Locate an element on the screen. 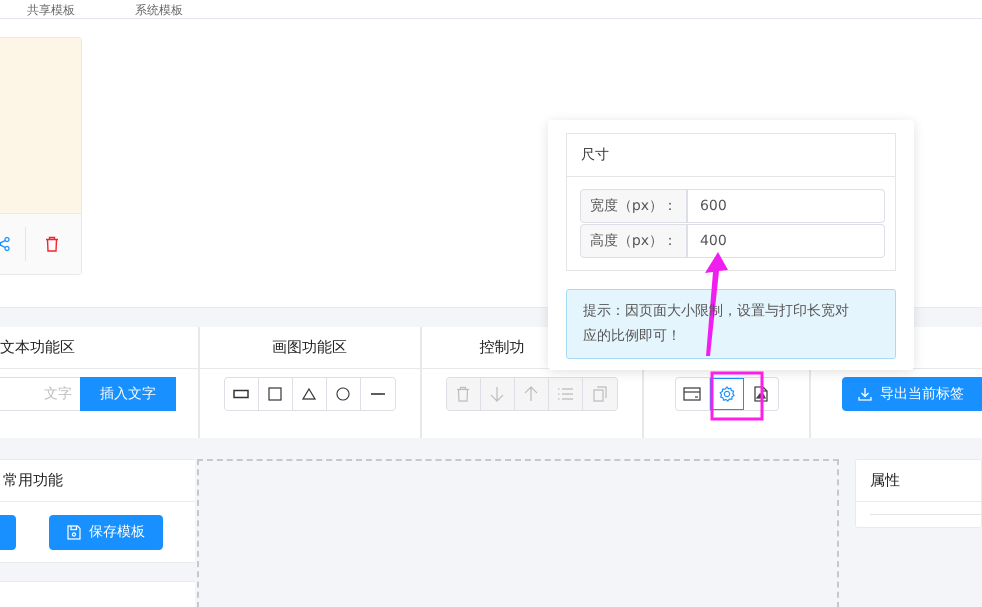  section-title: 控制功 is located at coordinates (501, 347).